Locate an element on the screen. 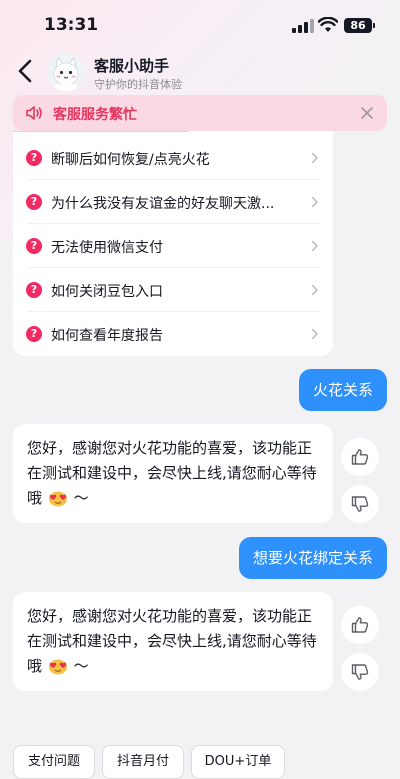 Image resolution: width=400 pixels, height=779 pixels. message-text: 火花关系 is located at coordinates (342, 390).